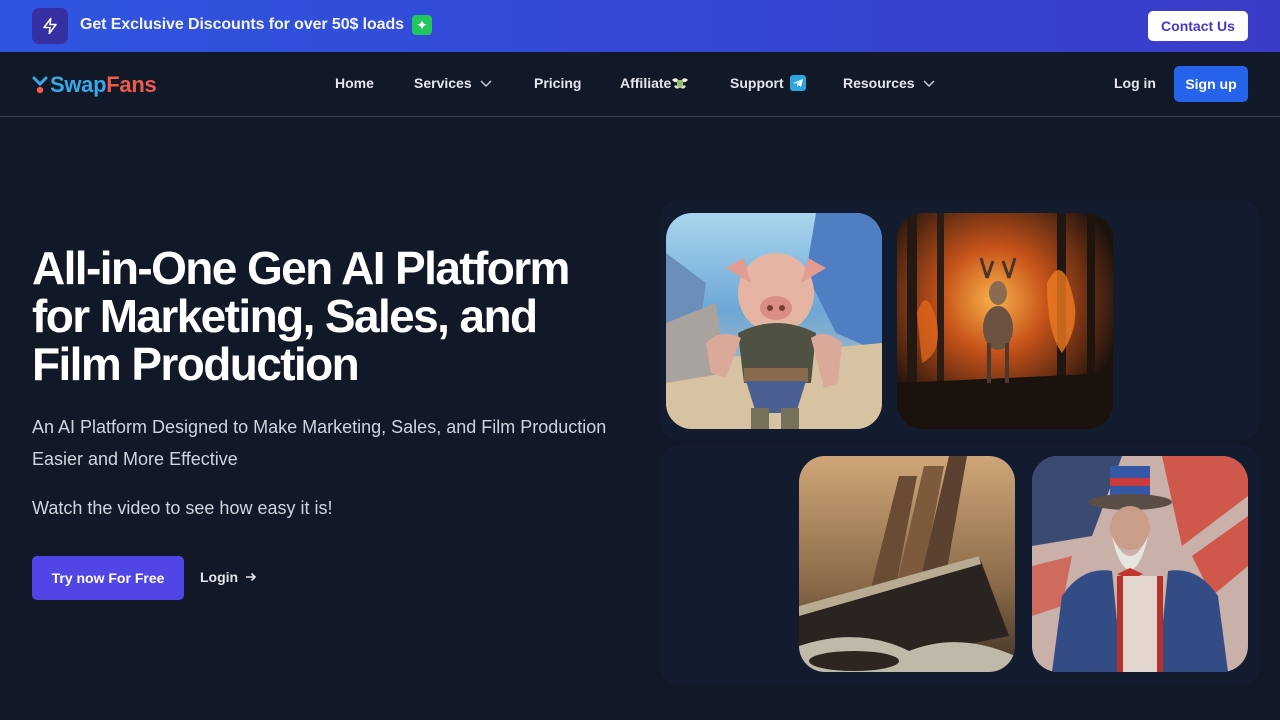 Image resolution: width=1280 pixels, height=720 pixels. Describe the element at coordinates (757, 83) in the screenshot. I see `nav-support-label: Support` at that location.